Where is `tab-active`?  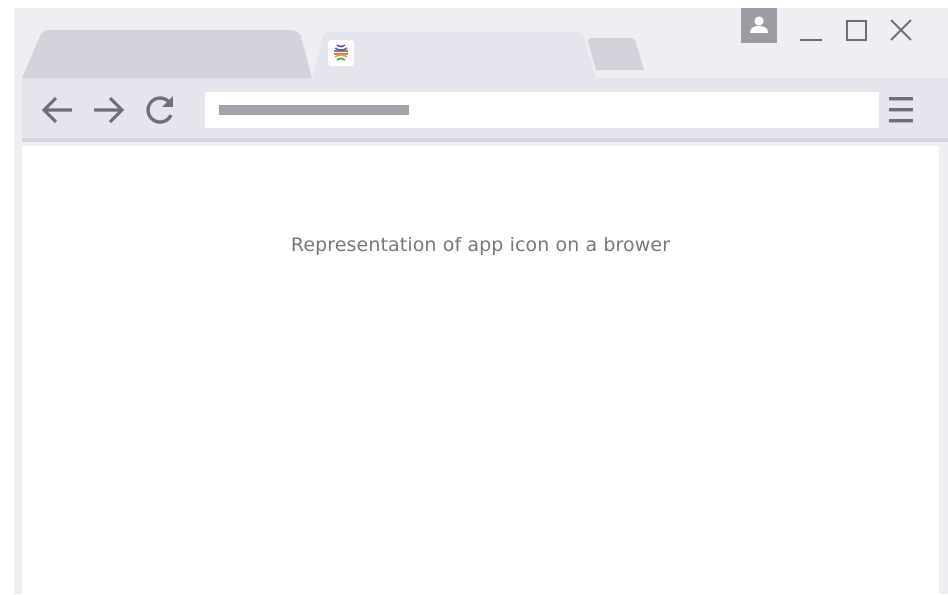
tab-active is located at coordinates (454, 54).